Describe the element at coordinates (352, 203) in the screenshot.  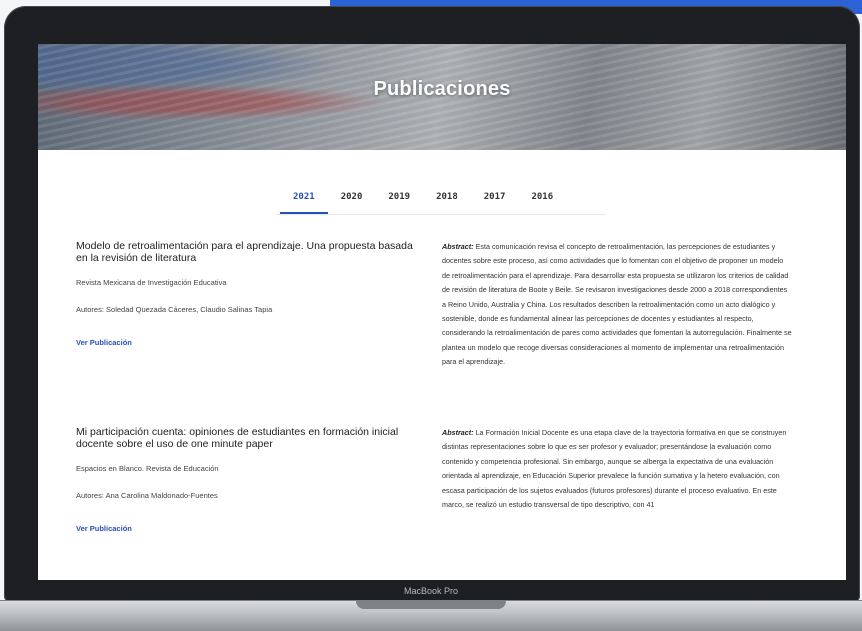
I see `tab-2020: 2020` at that location.